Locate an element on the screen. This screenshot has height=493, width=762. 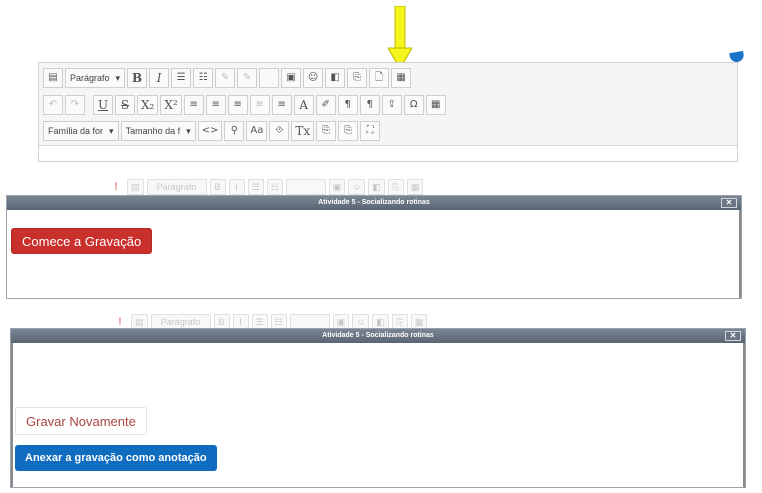
record-video-button: ▦ is located at coordinates (401, 78).